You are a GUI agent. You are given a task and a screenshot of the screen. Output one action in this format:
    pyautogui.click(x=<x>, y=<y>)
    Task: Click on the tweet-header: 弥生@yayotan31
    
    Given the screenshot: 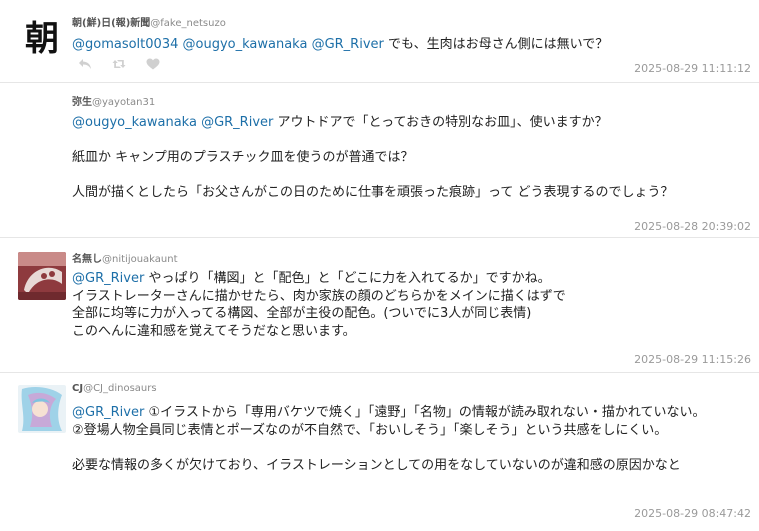 What is the action you would take?
    pyautogui.click(x=113, y=100)
    